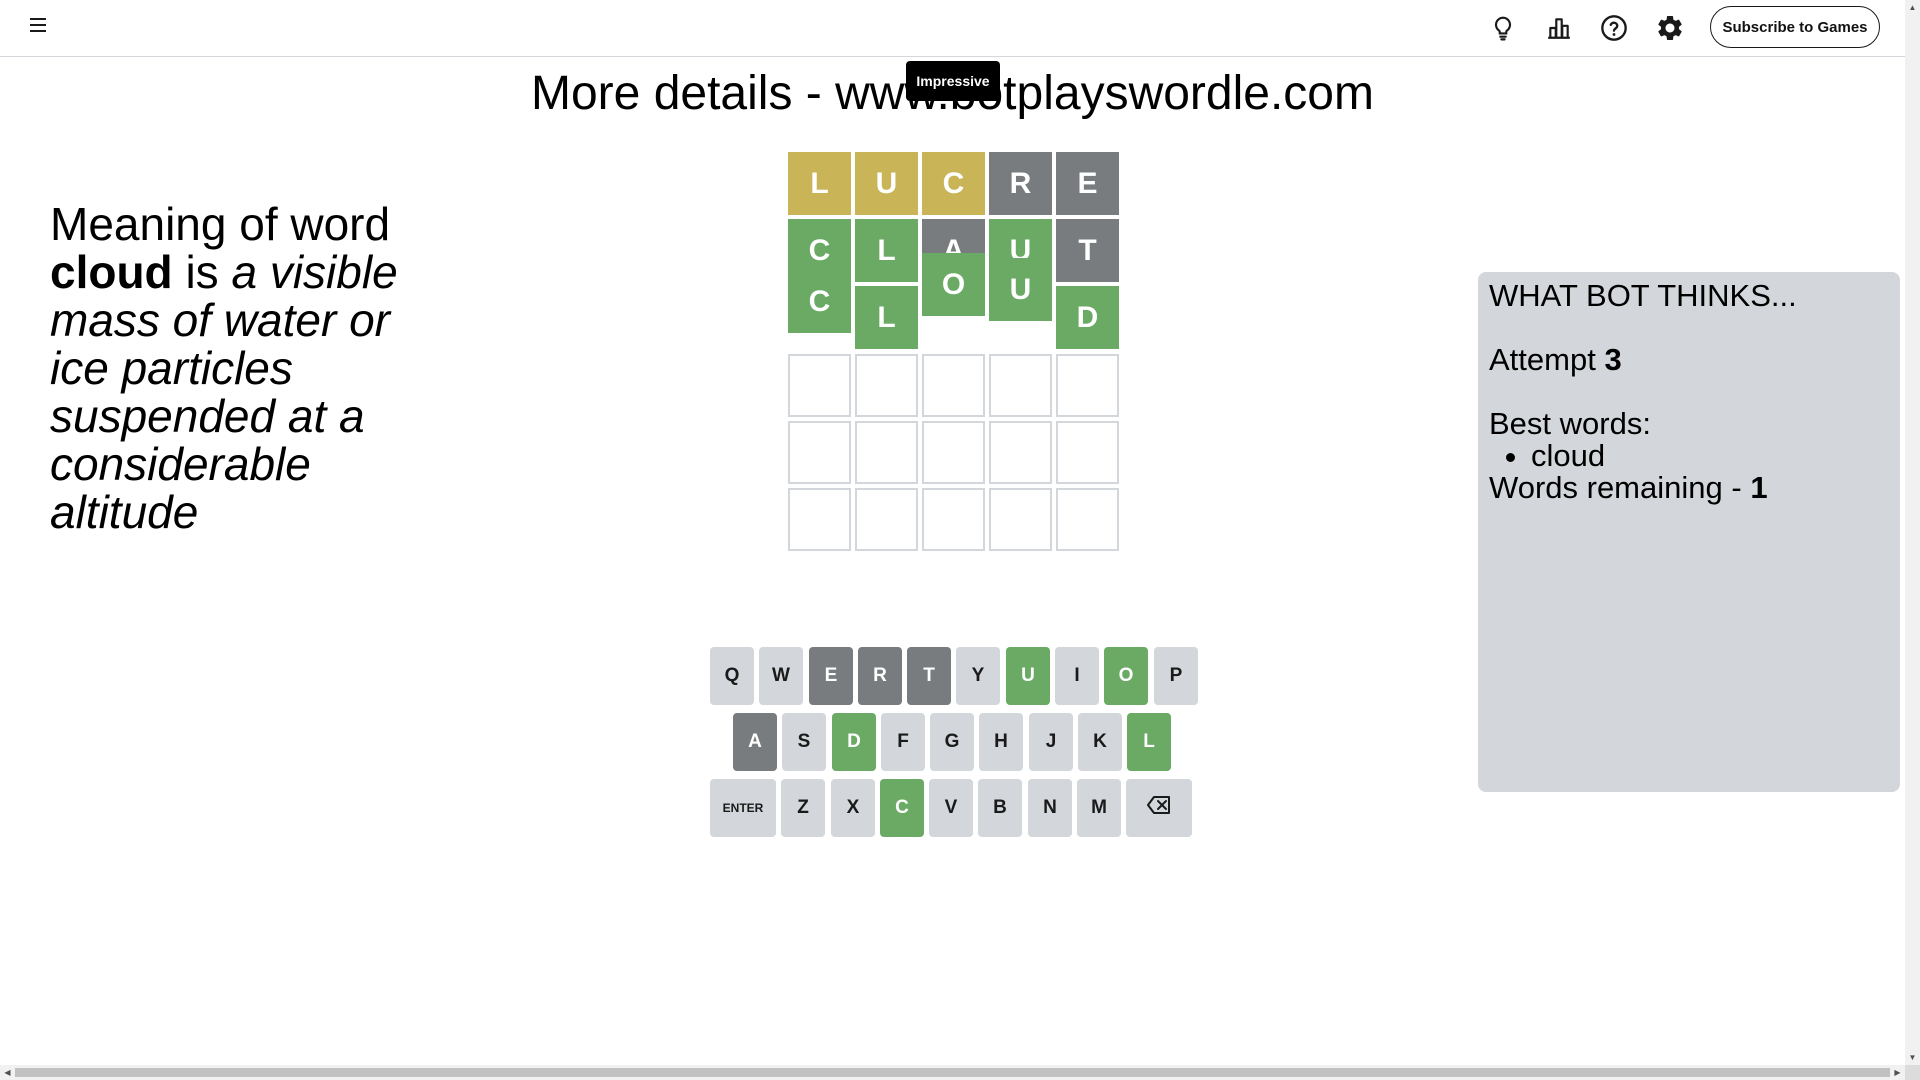  I want to click on key-v: V, so click(951, 808).